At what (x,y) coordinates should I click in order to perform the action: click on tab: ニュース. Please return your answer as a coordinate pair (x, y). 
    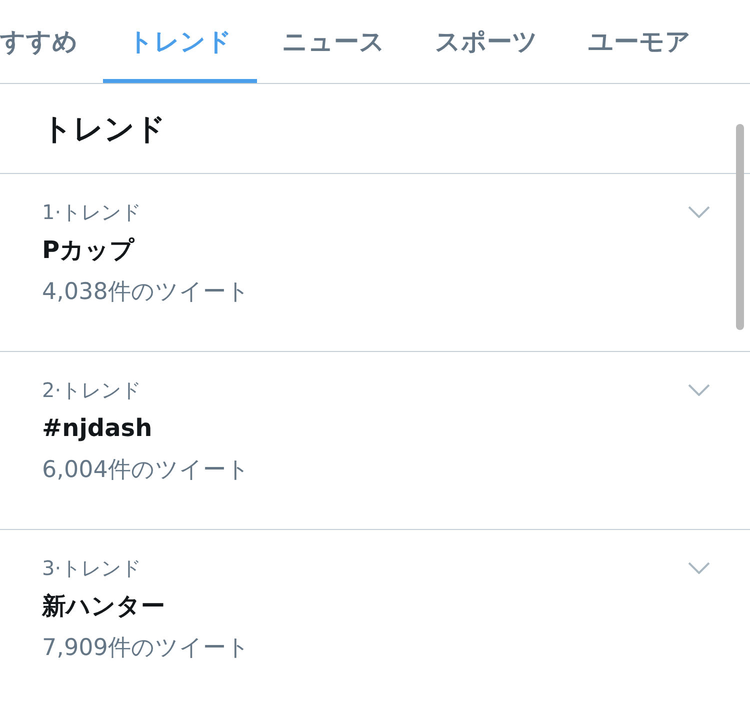
    Looking at the image, I should click on (333, 41).